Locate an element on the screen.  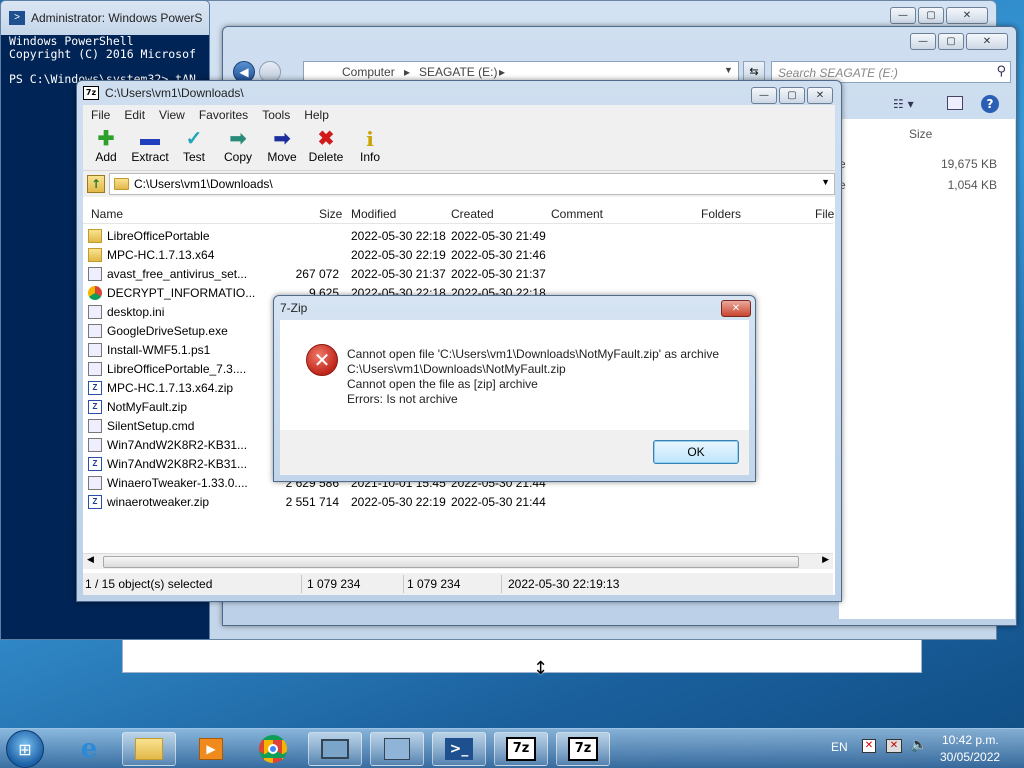
column-files: File is located at coordinates (824, 214).